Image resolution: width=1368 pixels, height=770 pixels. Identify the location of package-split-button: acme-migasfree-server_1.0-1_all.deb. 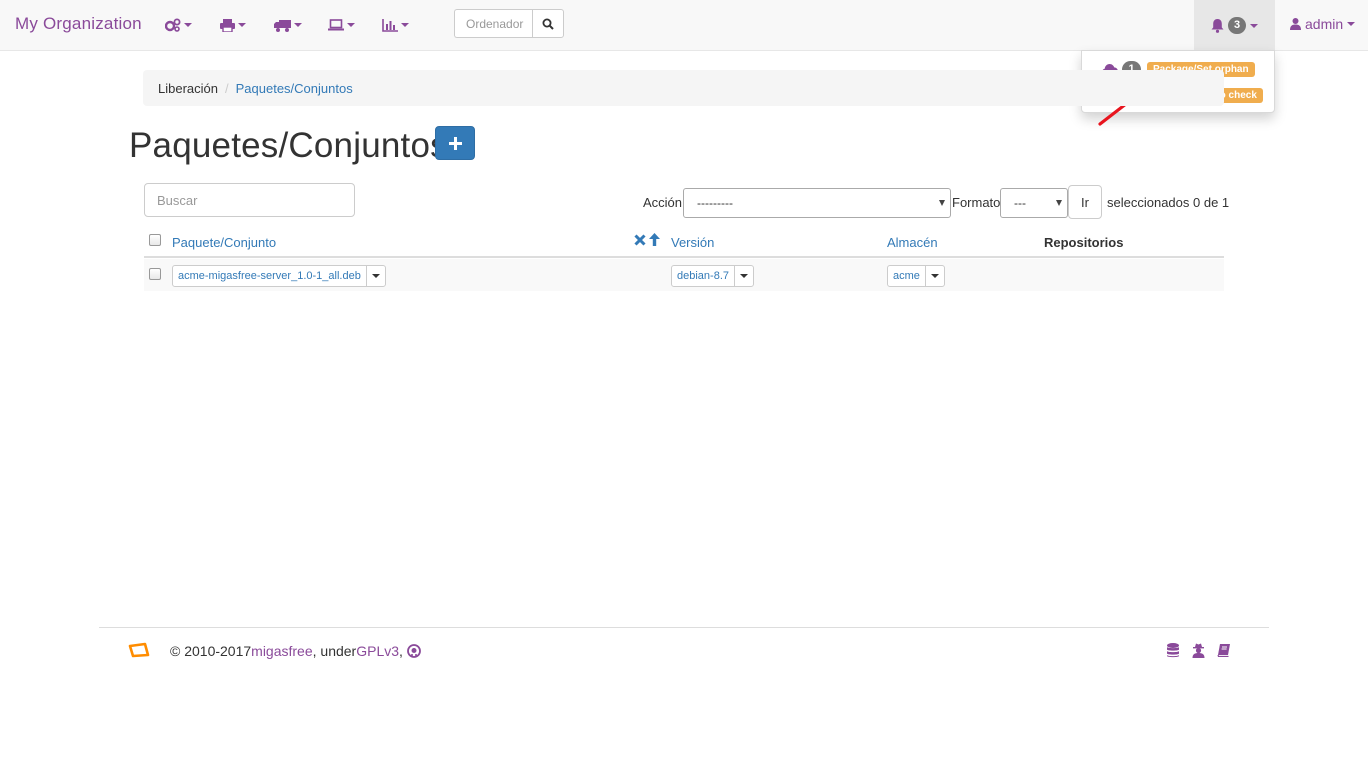
(279, 276).